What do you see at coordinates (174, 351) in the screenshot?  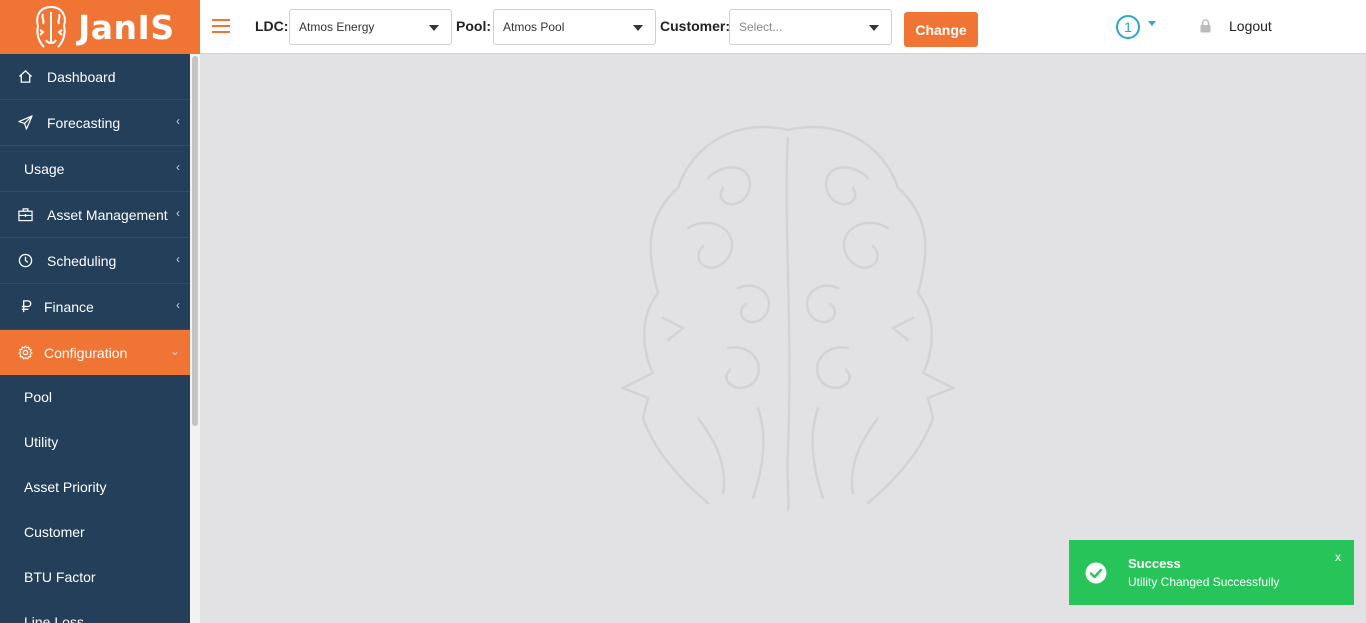 I see `chevron-down-icon: ⌄` at bounding box center [174, 351].